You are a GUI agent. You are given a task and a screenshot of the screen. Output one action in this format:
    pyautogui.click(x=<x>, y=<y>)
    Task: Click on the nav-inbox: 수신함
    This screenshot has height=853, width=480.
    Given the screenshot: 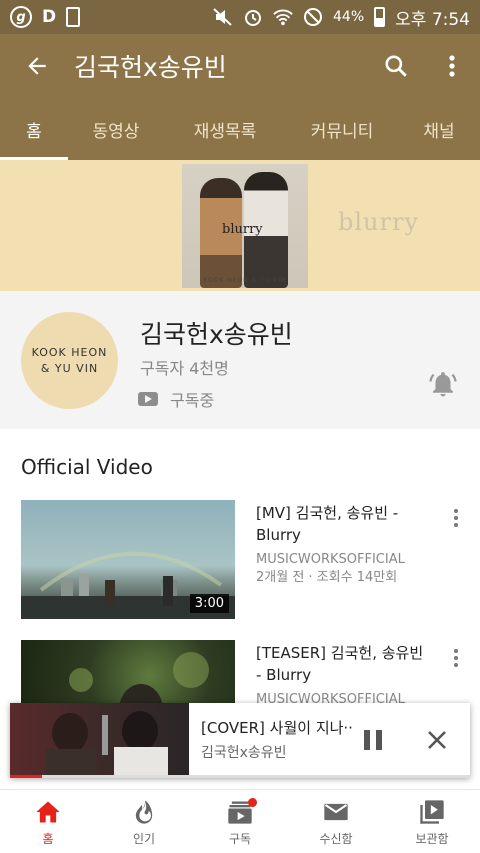 What is the action you would take?
    pyautogui.click(x=336, y=821)
    